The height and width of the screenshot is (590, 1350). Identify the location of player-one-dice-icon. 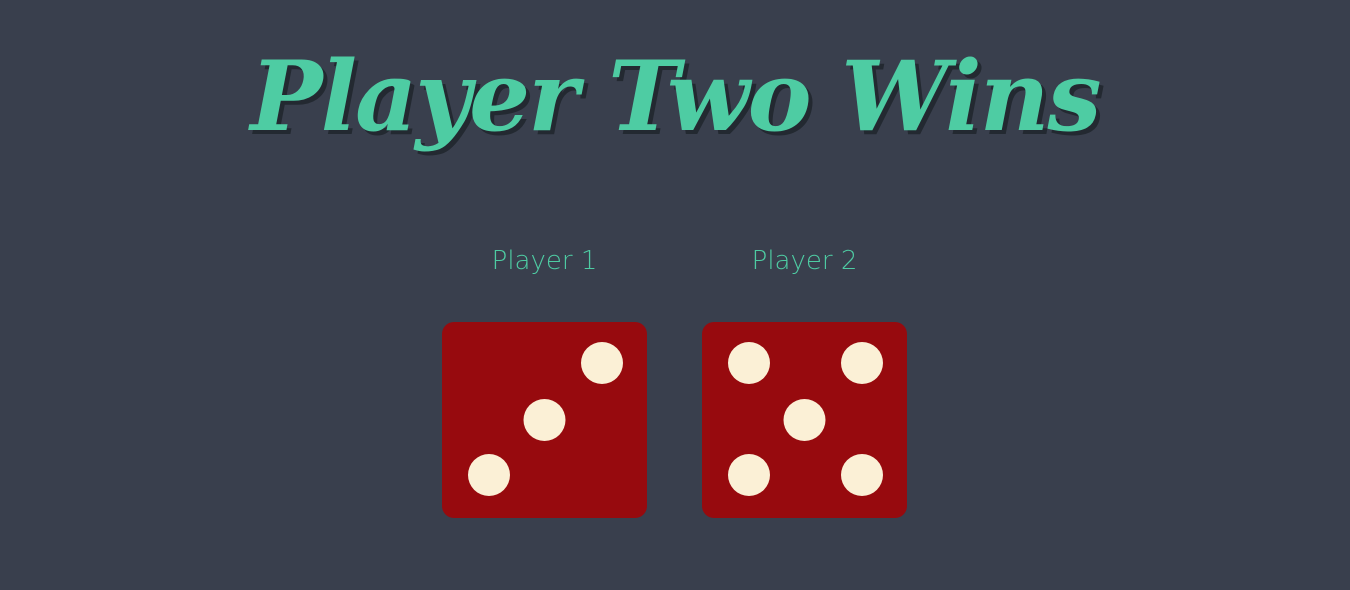
(544, 420).